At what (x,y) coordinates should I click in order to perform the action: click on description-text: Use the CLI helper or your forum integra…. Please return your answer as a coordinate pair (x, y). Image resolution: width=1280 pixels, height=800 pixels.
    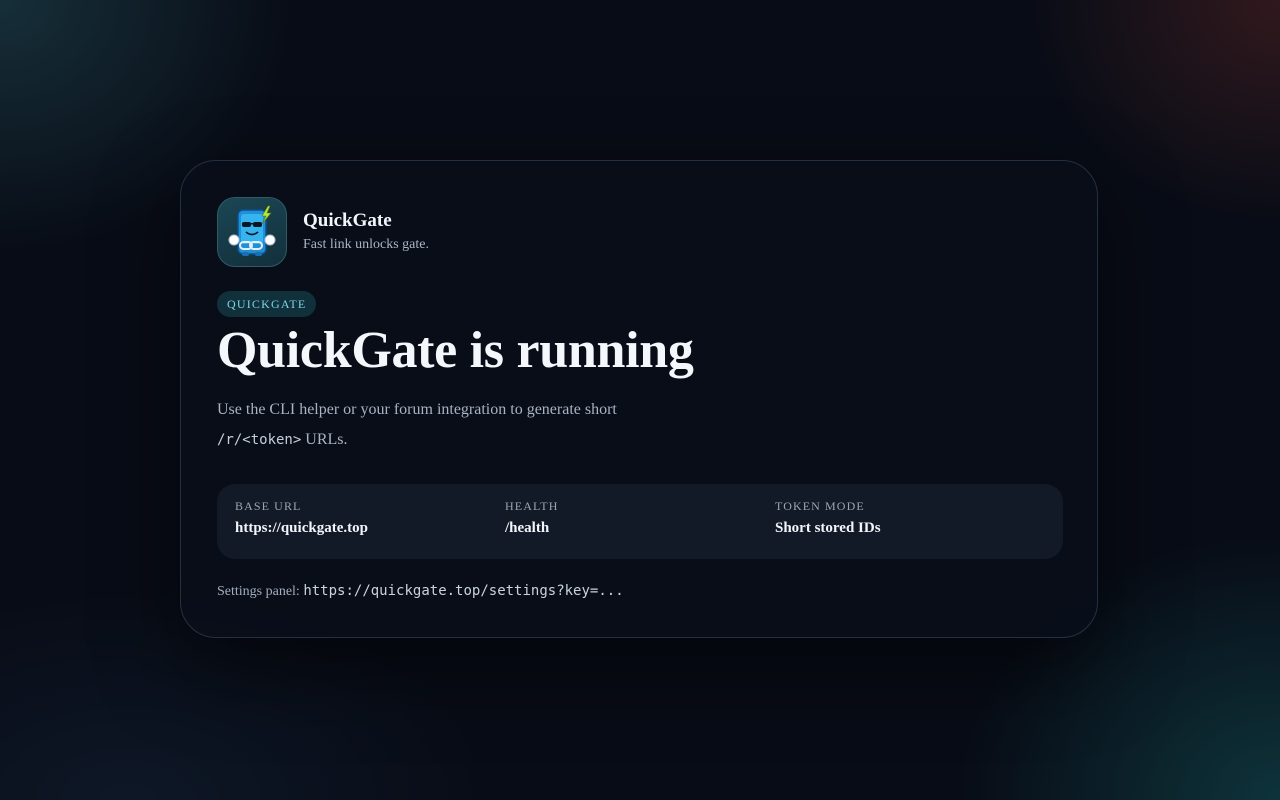
    Looking at the image, I should click on (447, 425).